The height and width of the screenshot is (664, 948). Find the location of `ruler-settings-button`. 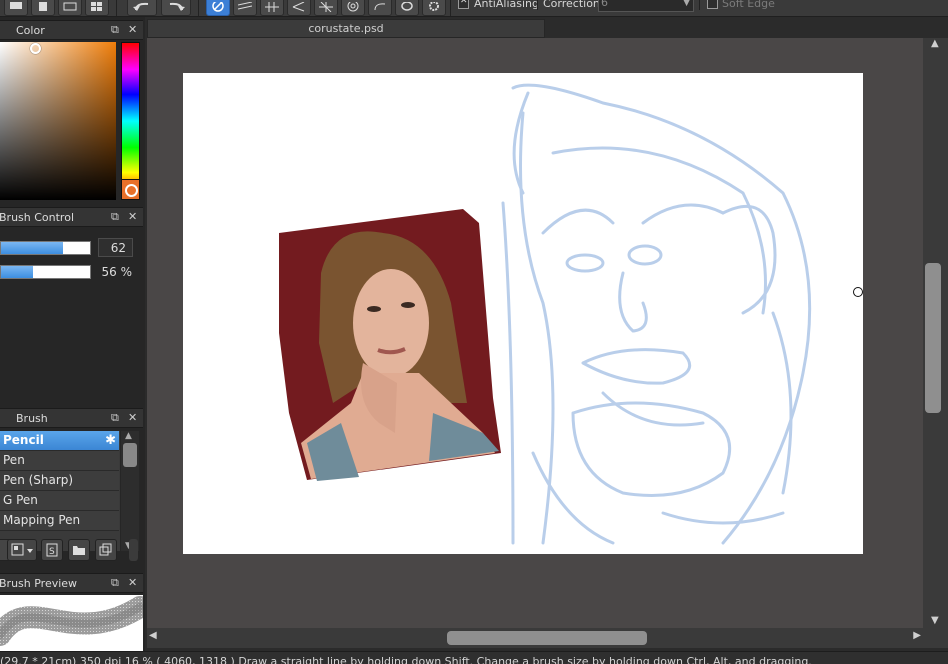

ruler-settings-button is located at coordinates (434, 8).